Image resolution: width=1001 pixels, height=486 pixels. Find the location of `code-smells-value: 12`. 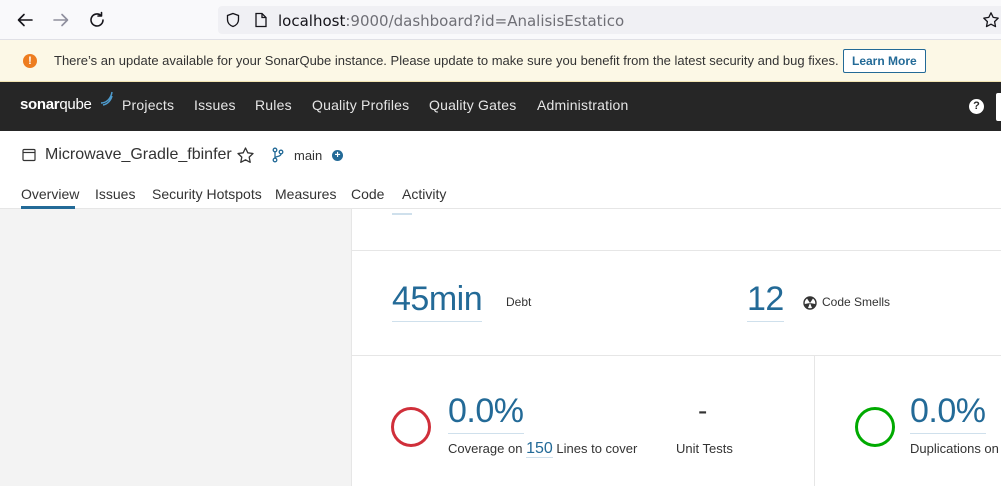

code-smells-value: 12 is located at coordinates (765, 301).